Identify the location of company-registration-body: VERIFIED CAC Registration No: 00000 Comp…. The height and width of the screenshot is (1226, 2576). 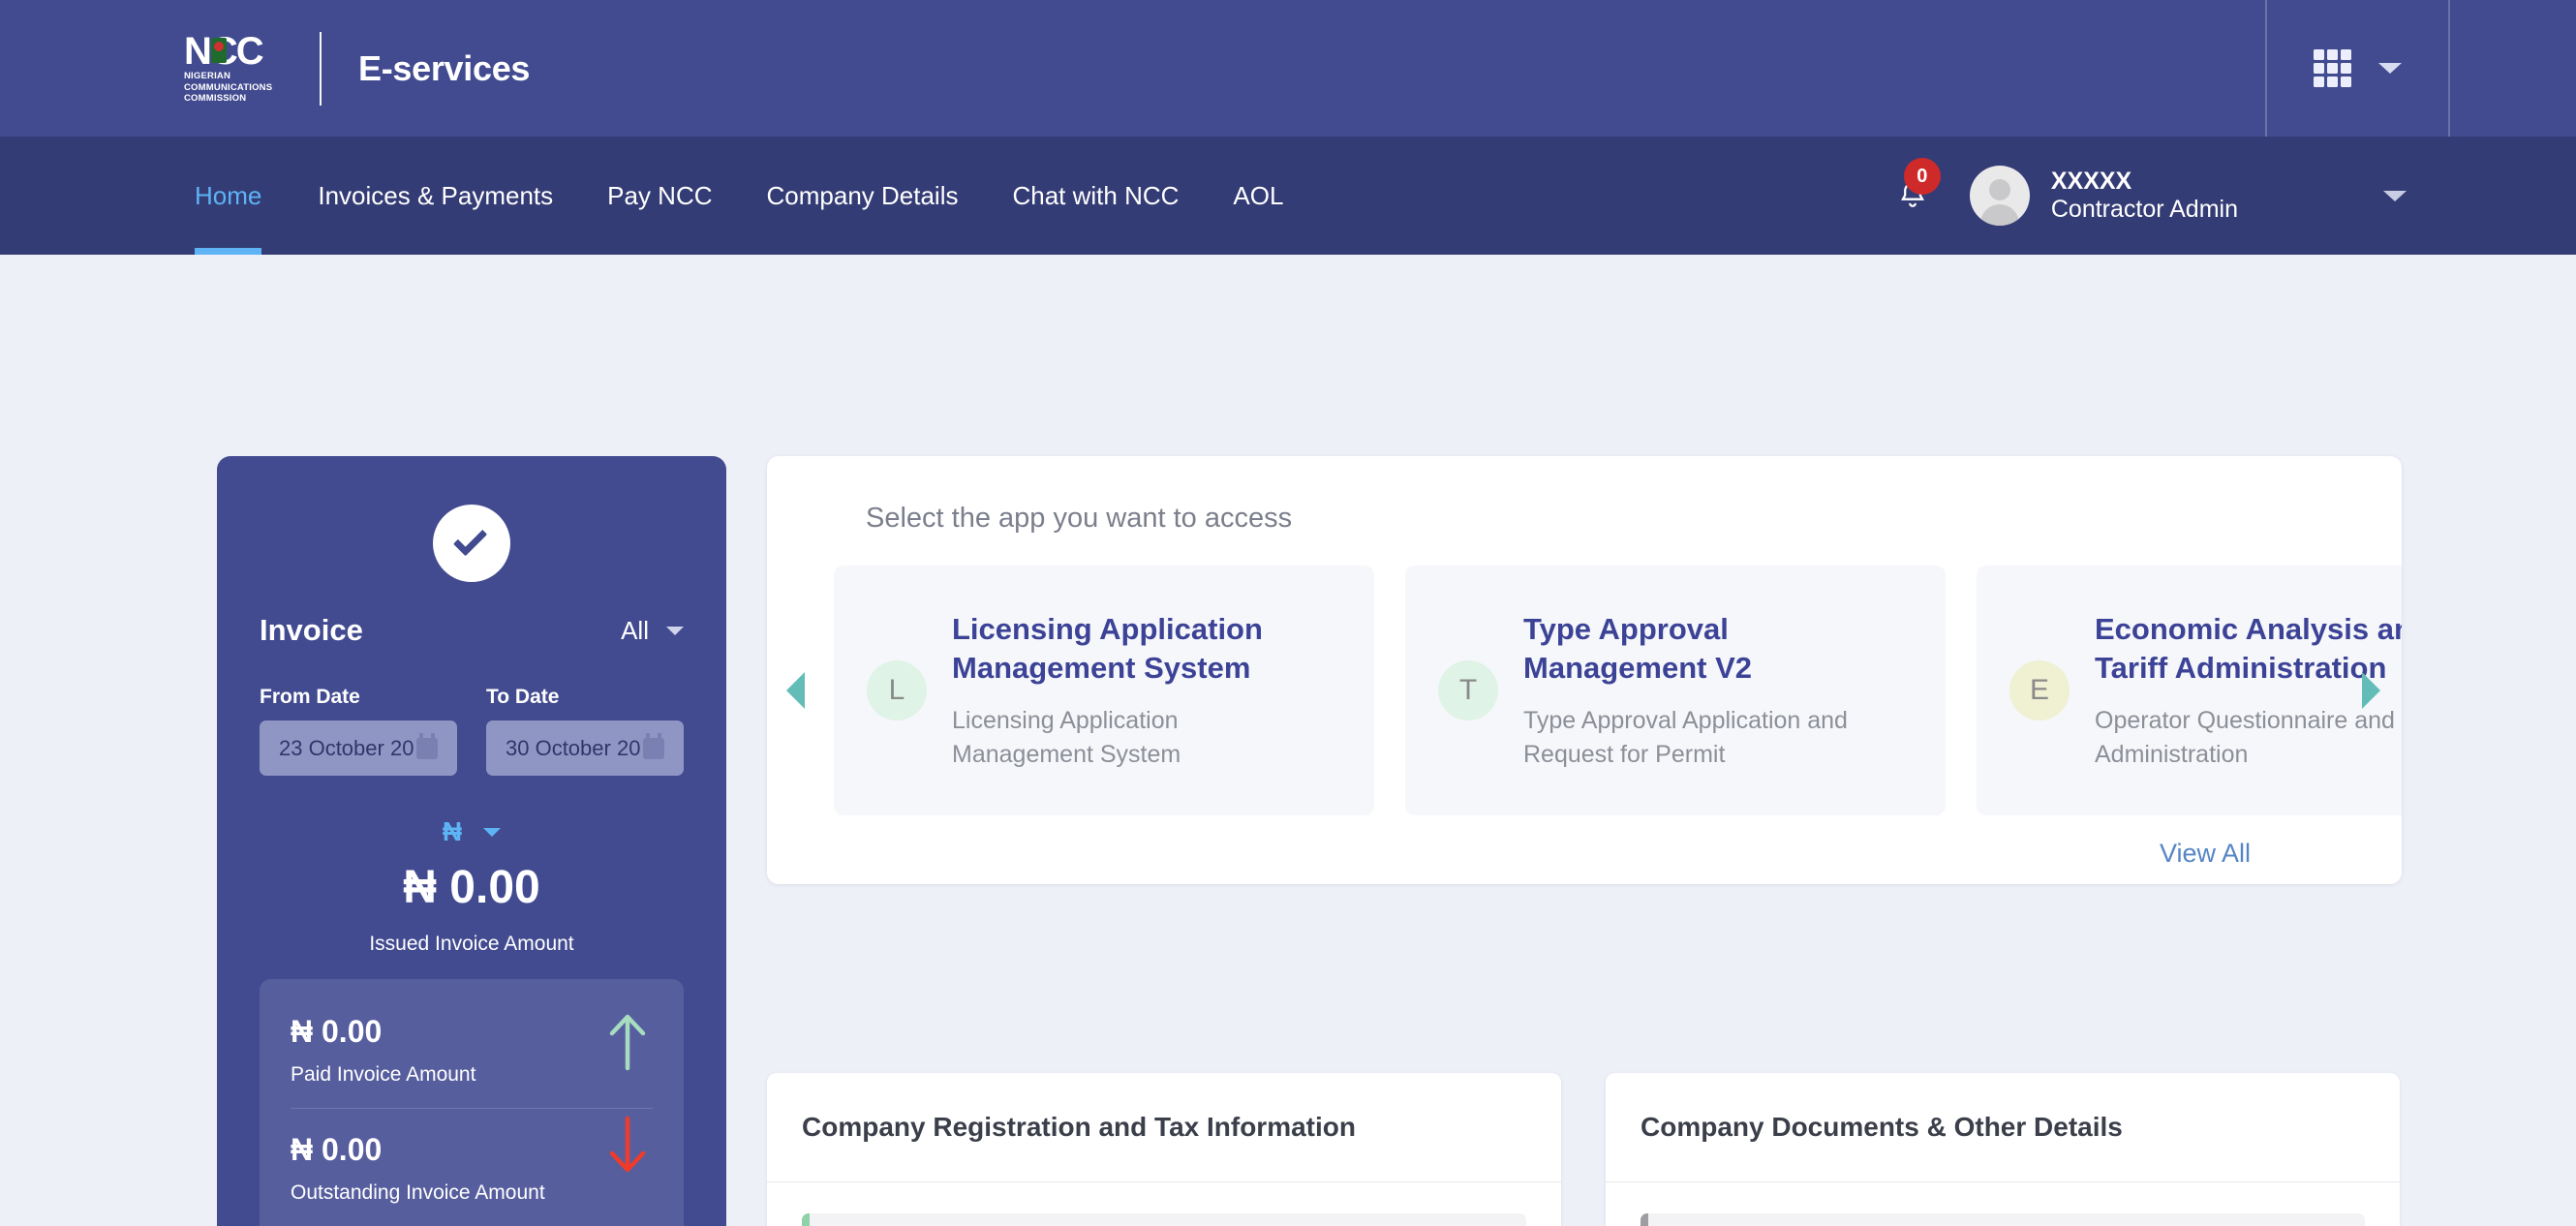
(1164, 1204).